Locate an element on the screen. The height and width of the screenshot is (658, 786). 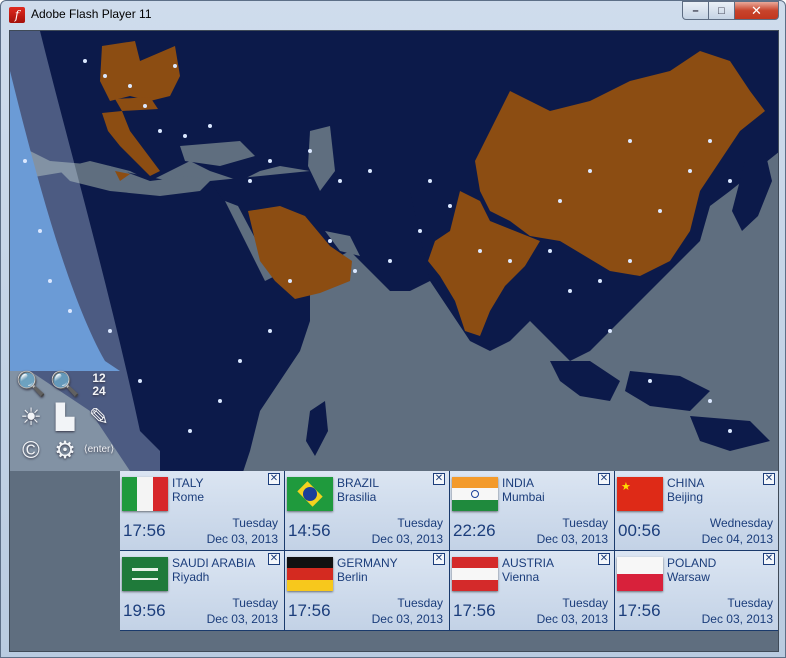
map-toolbar: 🔍 🔍 12 24 ☀ ▙ ✎ © ⚙ ⟨enter⟩ is located at coordinates (66, 419).